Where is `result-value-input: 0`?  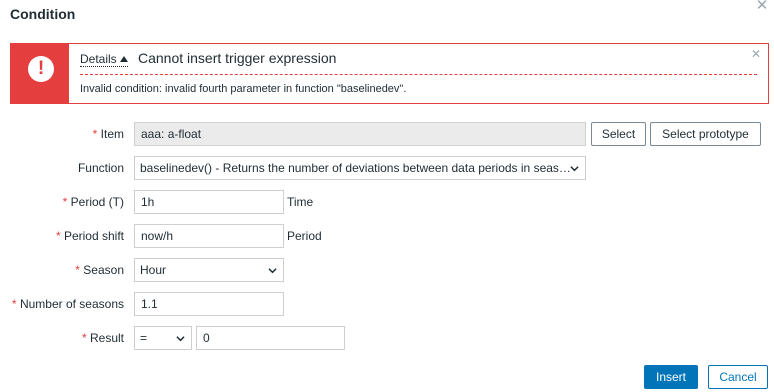
result-value-input: 0 is located at coordinates (270, 338).